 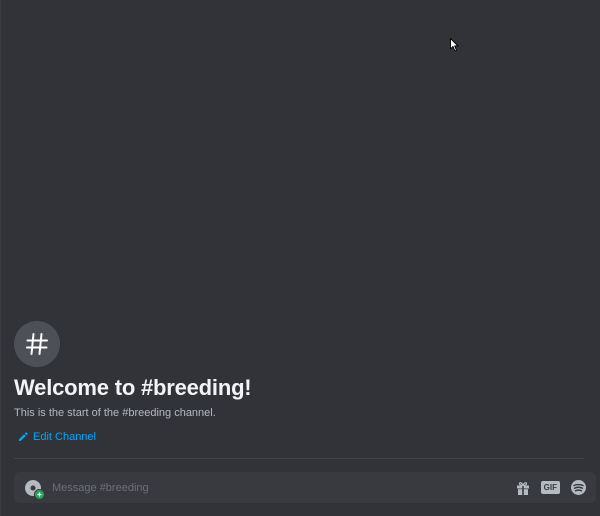 What do you see at coordinates (299, 458) in the screenshot?
I see `divider` at bounding box center [299, 458].